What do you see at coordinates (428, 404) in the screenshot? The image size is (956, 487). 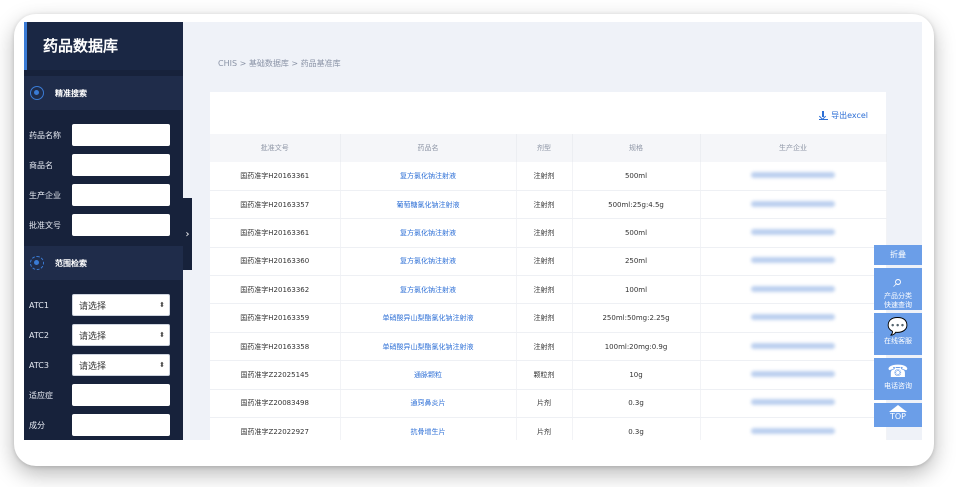 I see `drug-name-link: 通窍鼻炎片` at bounding box center [428, 404].